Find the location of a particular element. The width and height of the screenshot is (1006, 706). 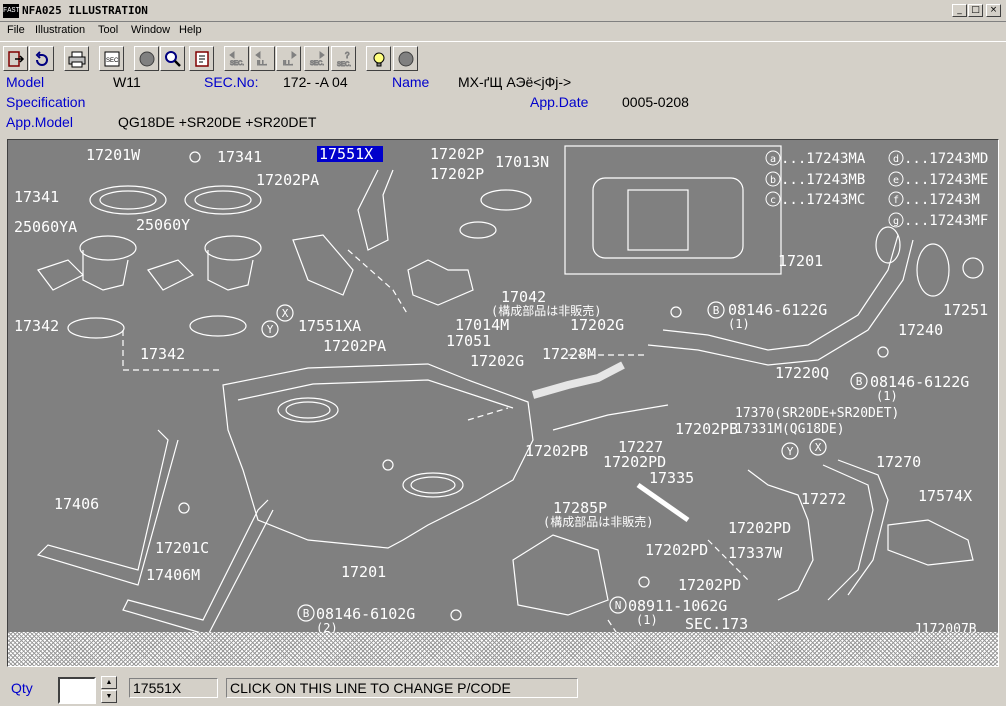

section-button: SEC. is located at coordinates (111, 58).